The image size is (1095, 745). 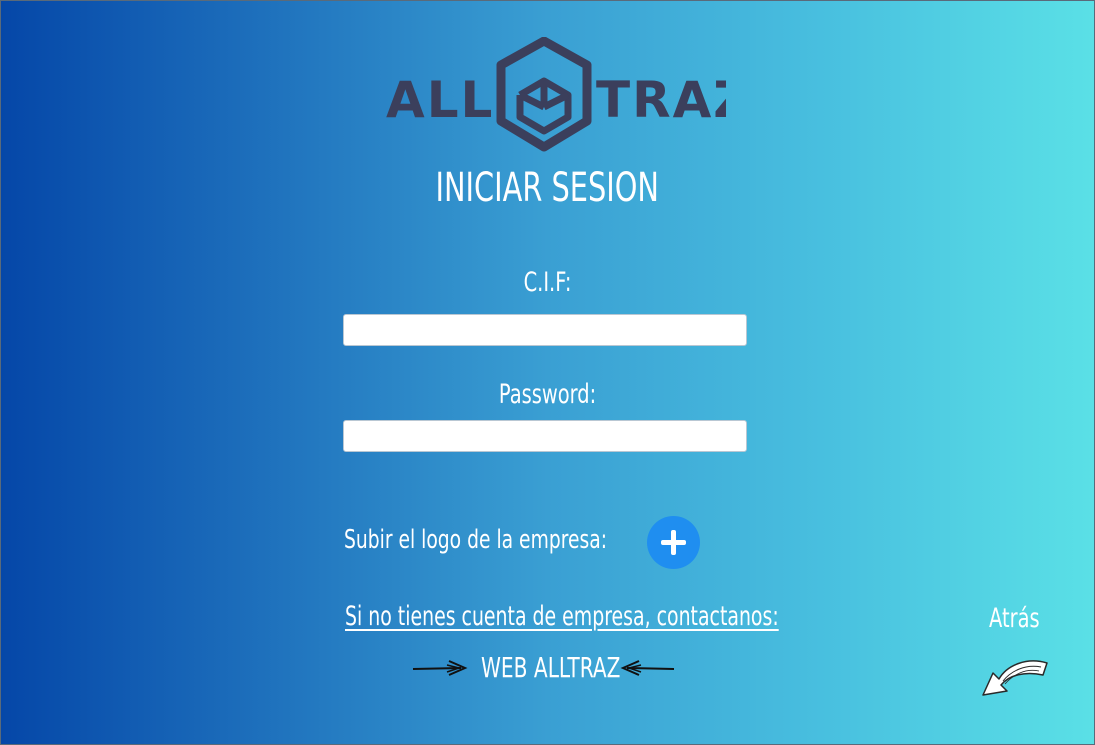 What do you see at coordinates (673, 542) in the screenshot?
I see `upload-logo-button` at bounding box center [673, 542].